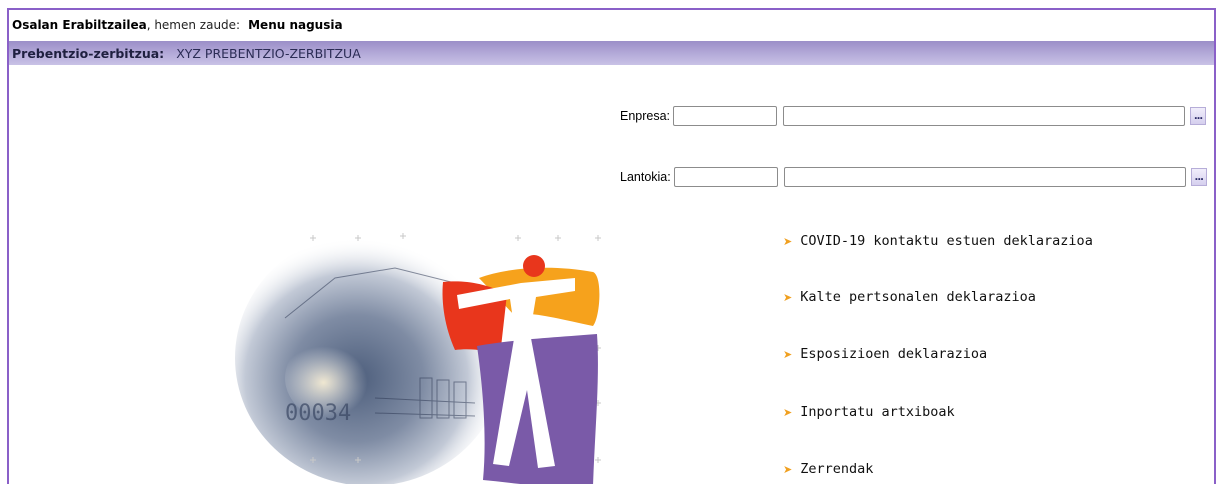 The width and height of the screenshot is (1218, 488). What do you see at coordinates (946, 241) in the screenshot?
I see `menu-item-label: COVID-19 kontaktu estuen deklarazioa` at bounding box center [946, 241].